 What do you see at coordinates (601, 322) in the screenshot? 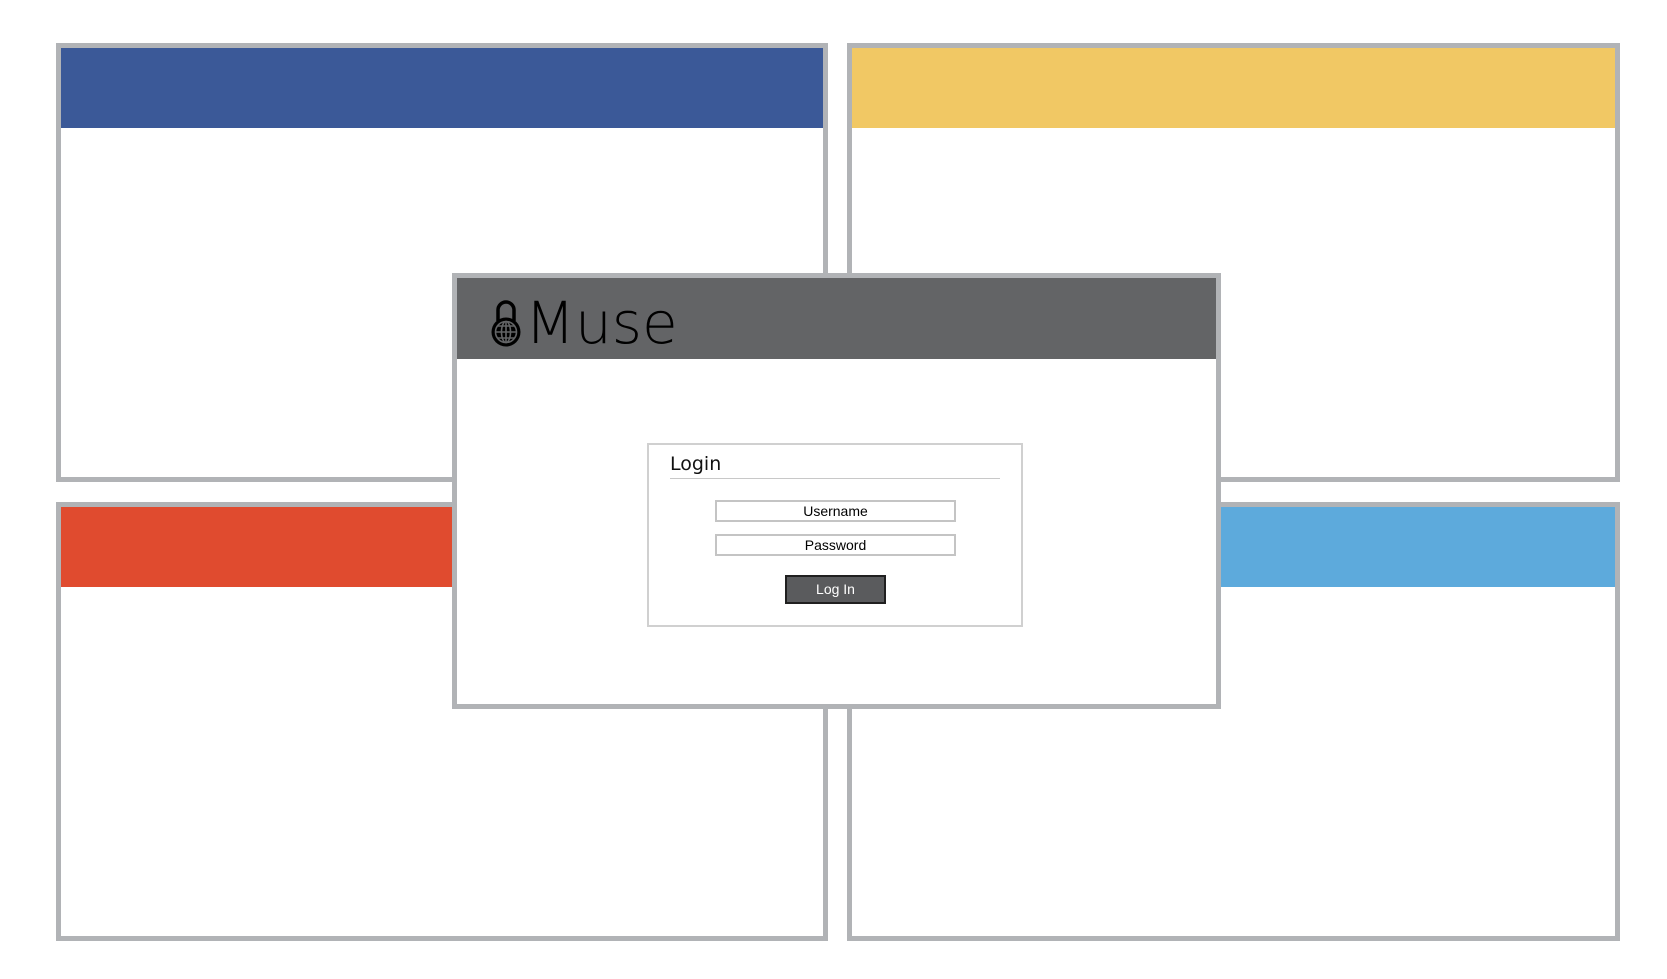
I see `app-name: Muse` at bounding box center [601, 322].